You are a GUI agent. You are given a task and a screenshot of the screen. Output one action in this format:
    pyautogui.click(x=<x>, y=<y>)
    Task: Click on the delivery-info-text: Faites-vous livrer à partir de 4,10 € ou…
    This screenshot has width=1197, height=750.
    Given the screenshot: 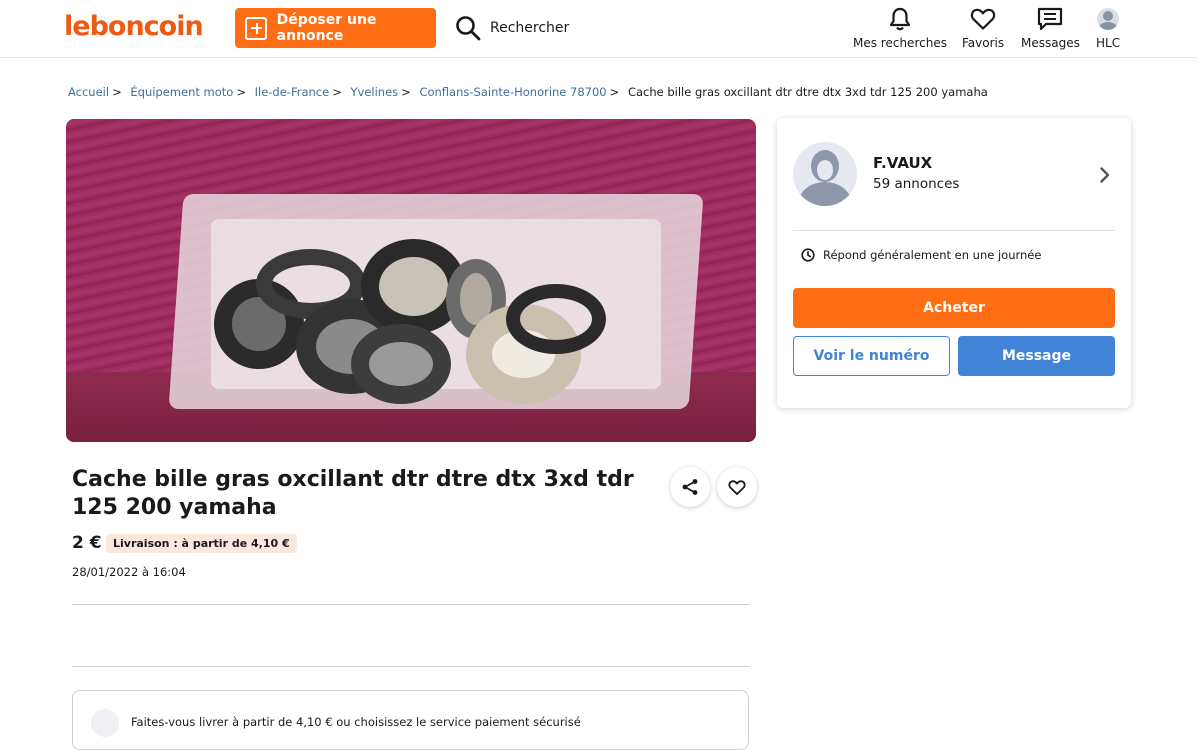 What is the action you would take?
    pyautogui.click(x=356, y=722)
    